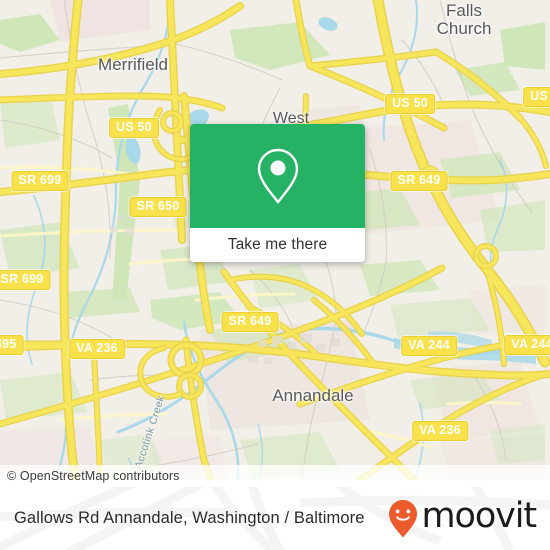 This screenshot has width=550, height=550. I want to click on place-label-falls-church: Falls Church, so click(464, 20).